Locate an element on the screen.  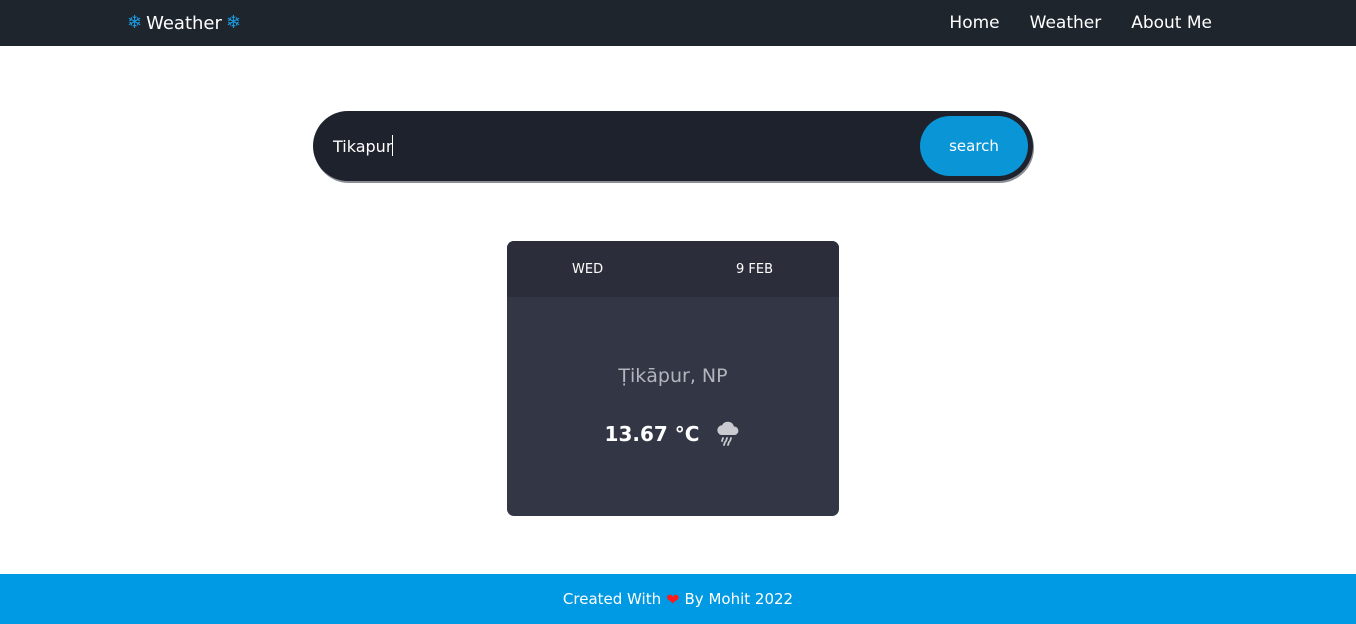
date-label: 9 FEB is located at coordinates (755, 269).